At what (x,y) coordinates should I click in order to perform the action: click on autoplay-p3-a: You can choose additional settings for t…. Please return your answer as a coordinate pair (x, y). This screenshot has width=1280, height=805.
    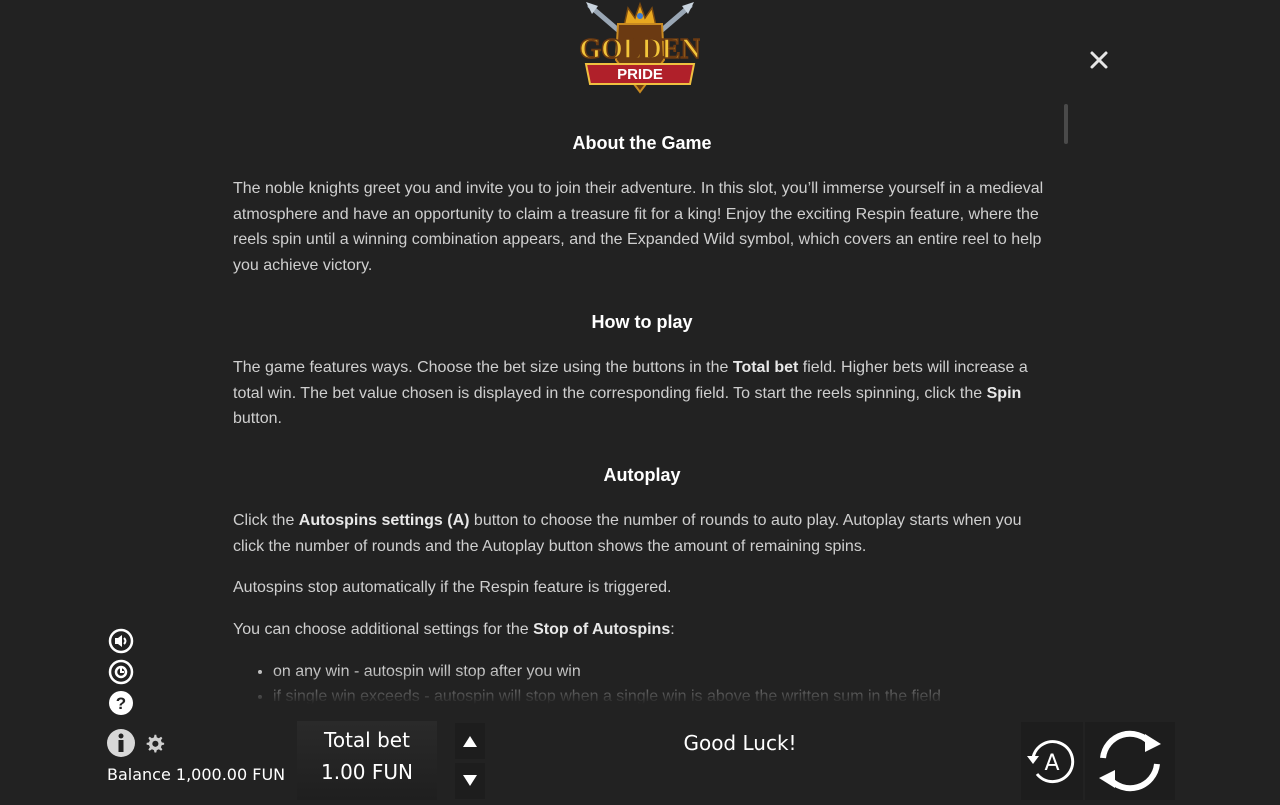
    Looking at the image, I should click on (383, 630).